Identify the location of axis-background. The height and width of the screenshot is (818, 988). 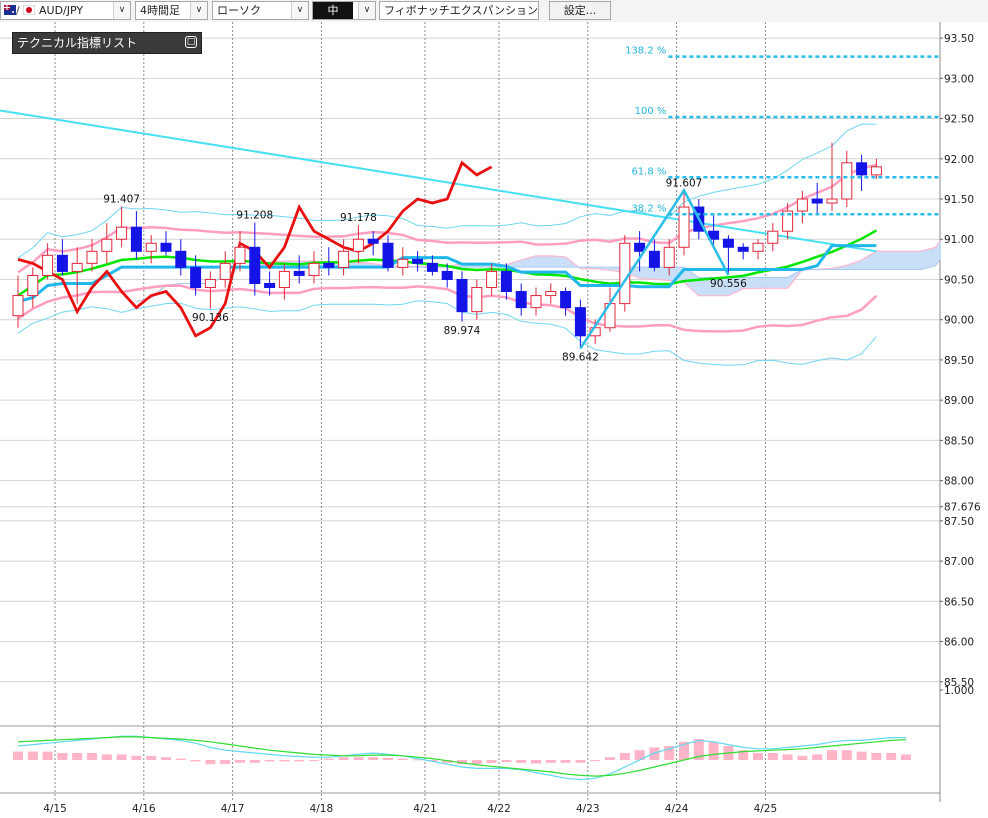
(964, 420).